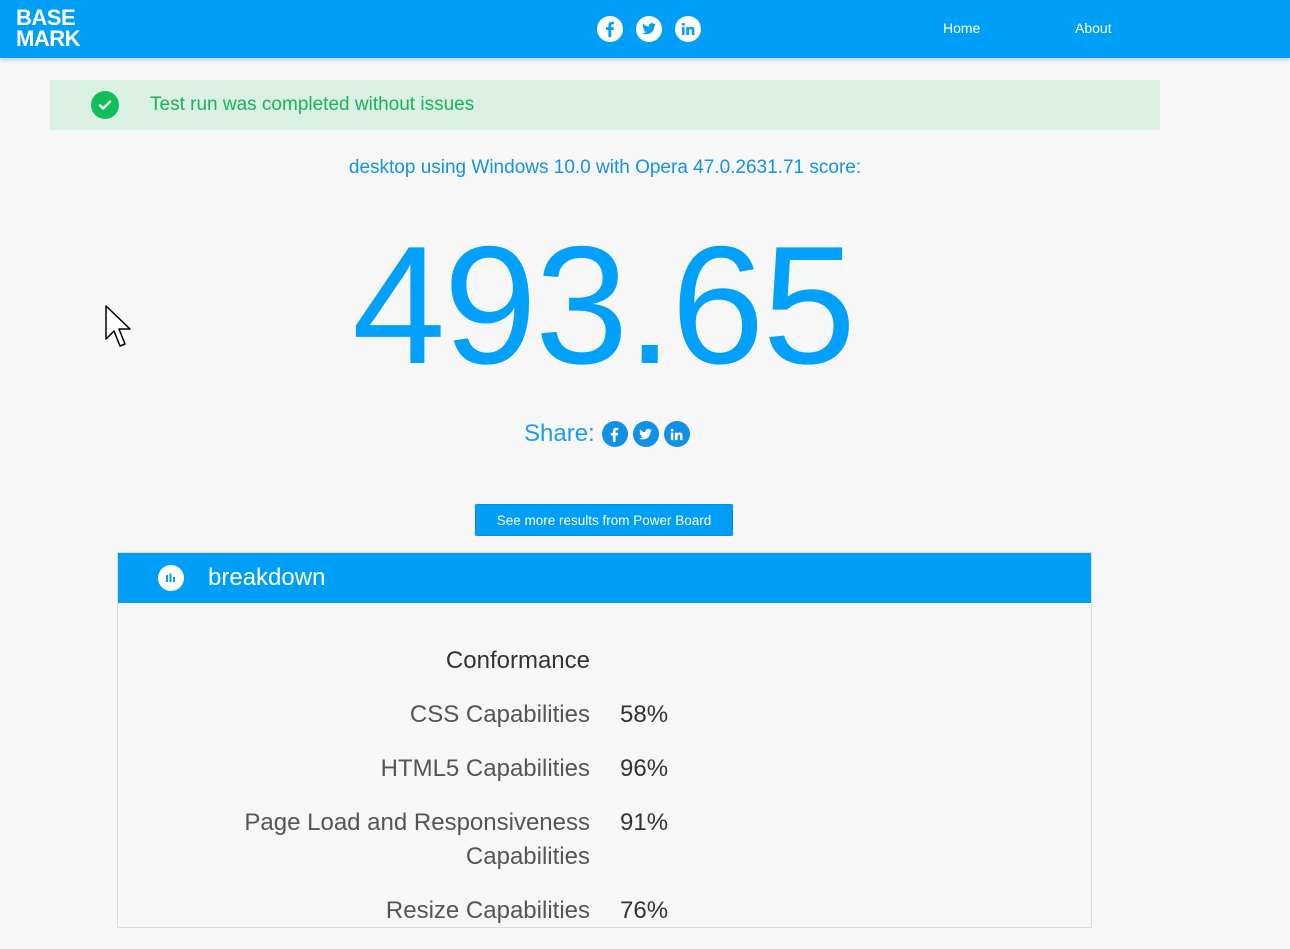  What do you see at coordinates (267, 577) in the screenshot?
I see `breakdown-title: breakdown` at bounding box center [267, 577].